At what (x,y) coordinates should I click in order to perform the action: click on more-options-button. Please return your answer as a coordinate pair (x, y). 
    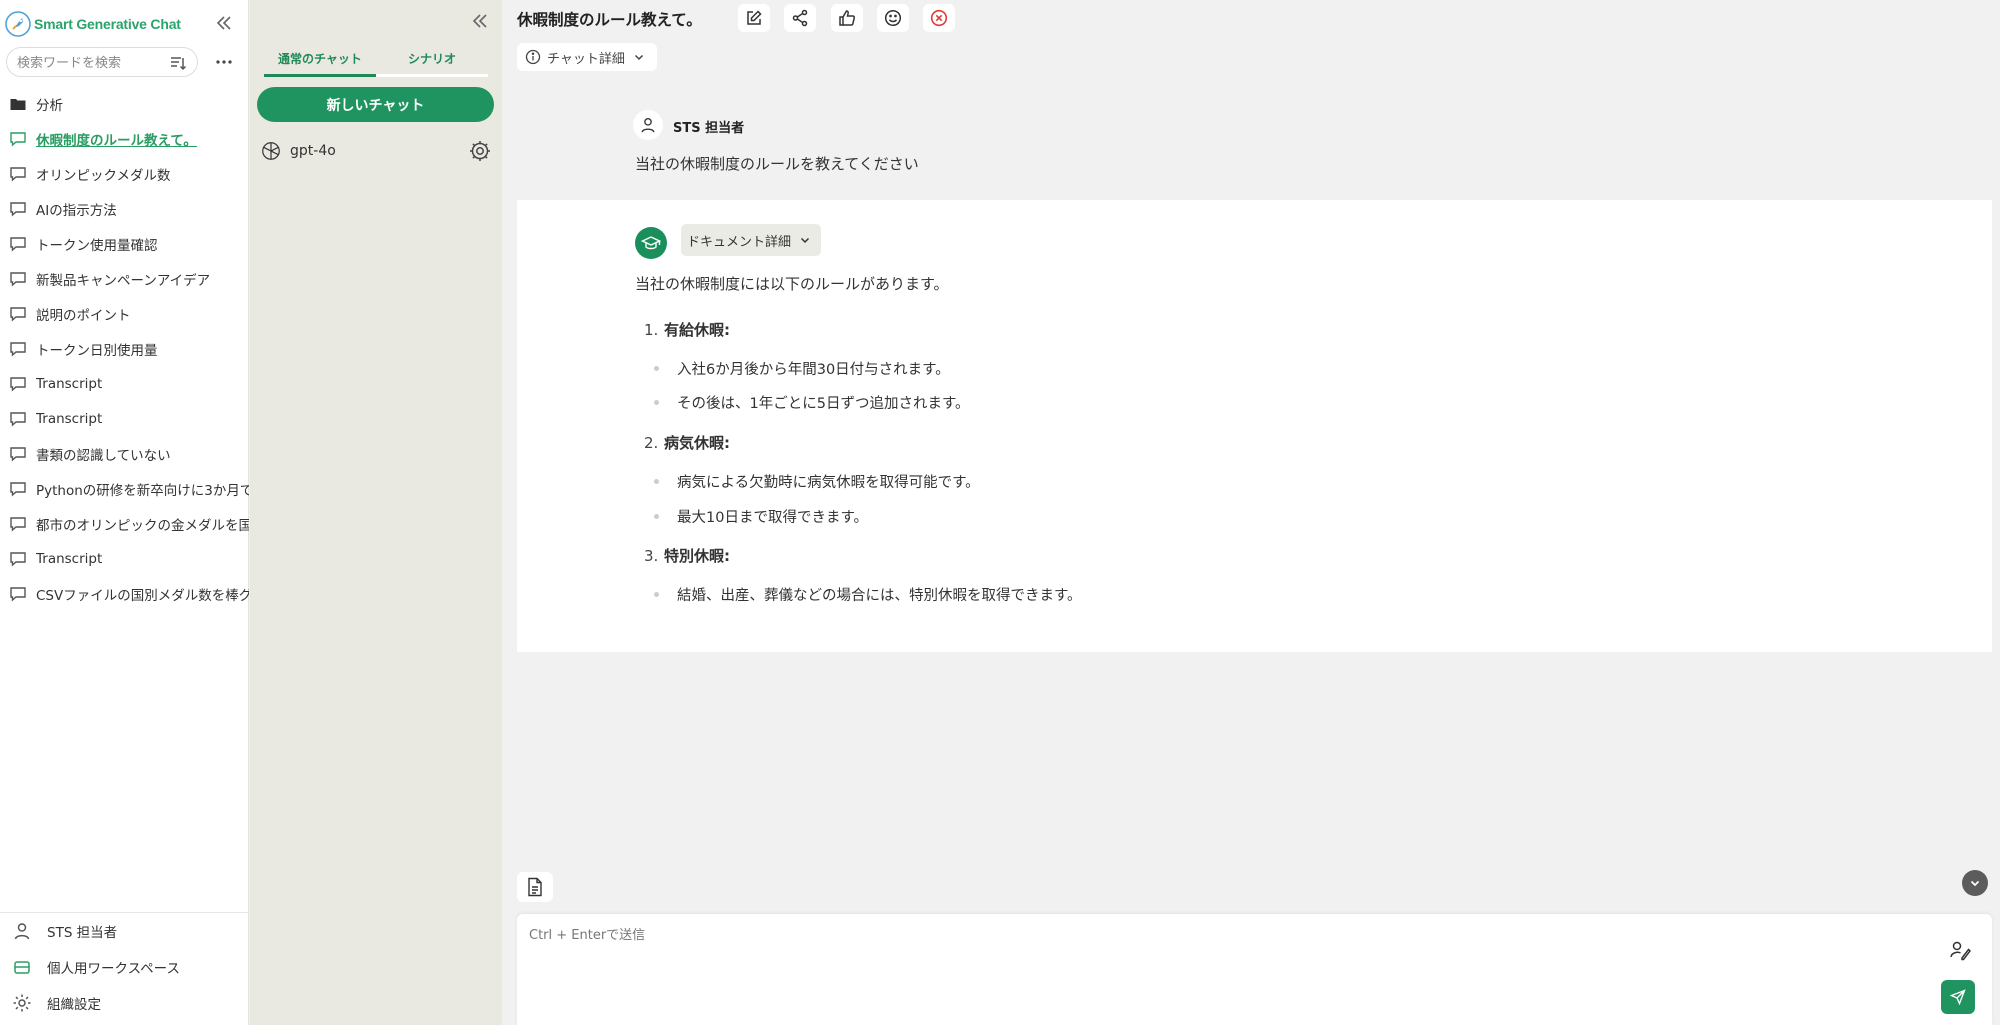
    Looking at the image, I should click on (224, 62).